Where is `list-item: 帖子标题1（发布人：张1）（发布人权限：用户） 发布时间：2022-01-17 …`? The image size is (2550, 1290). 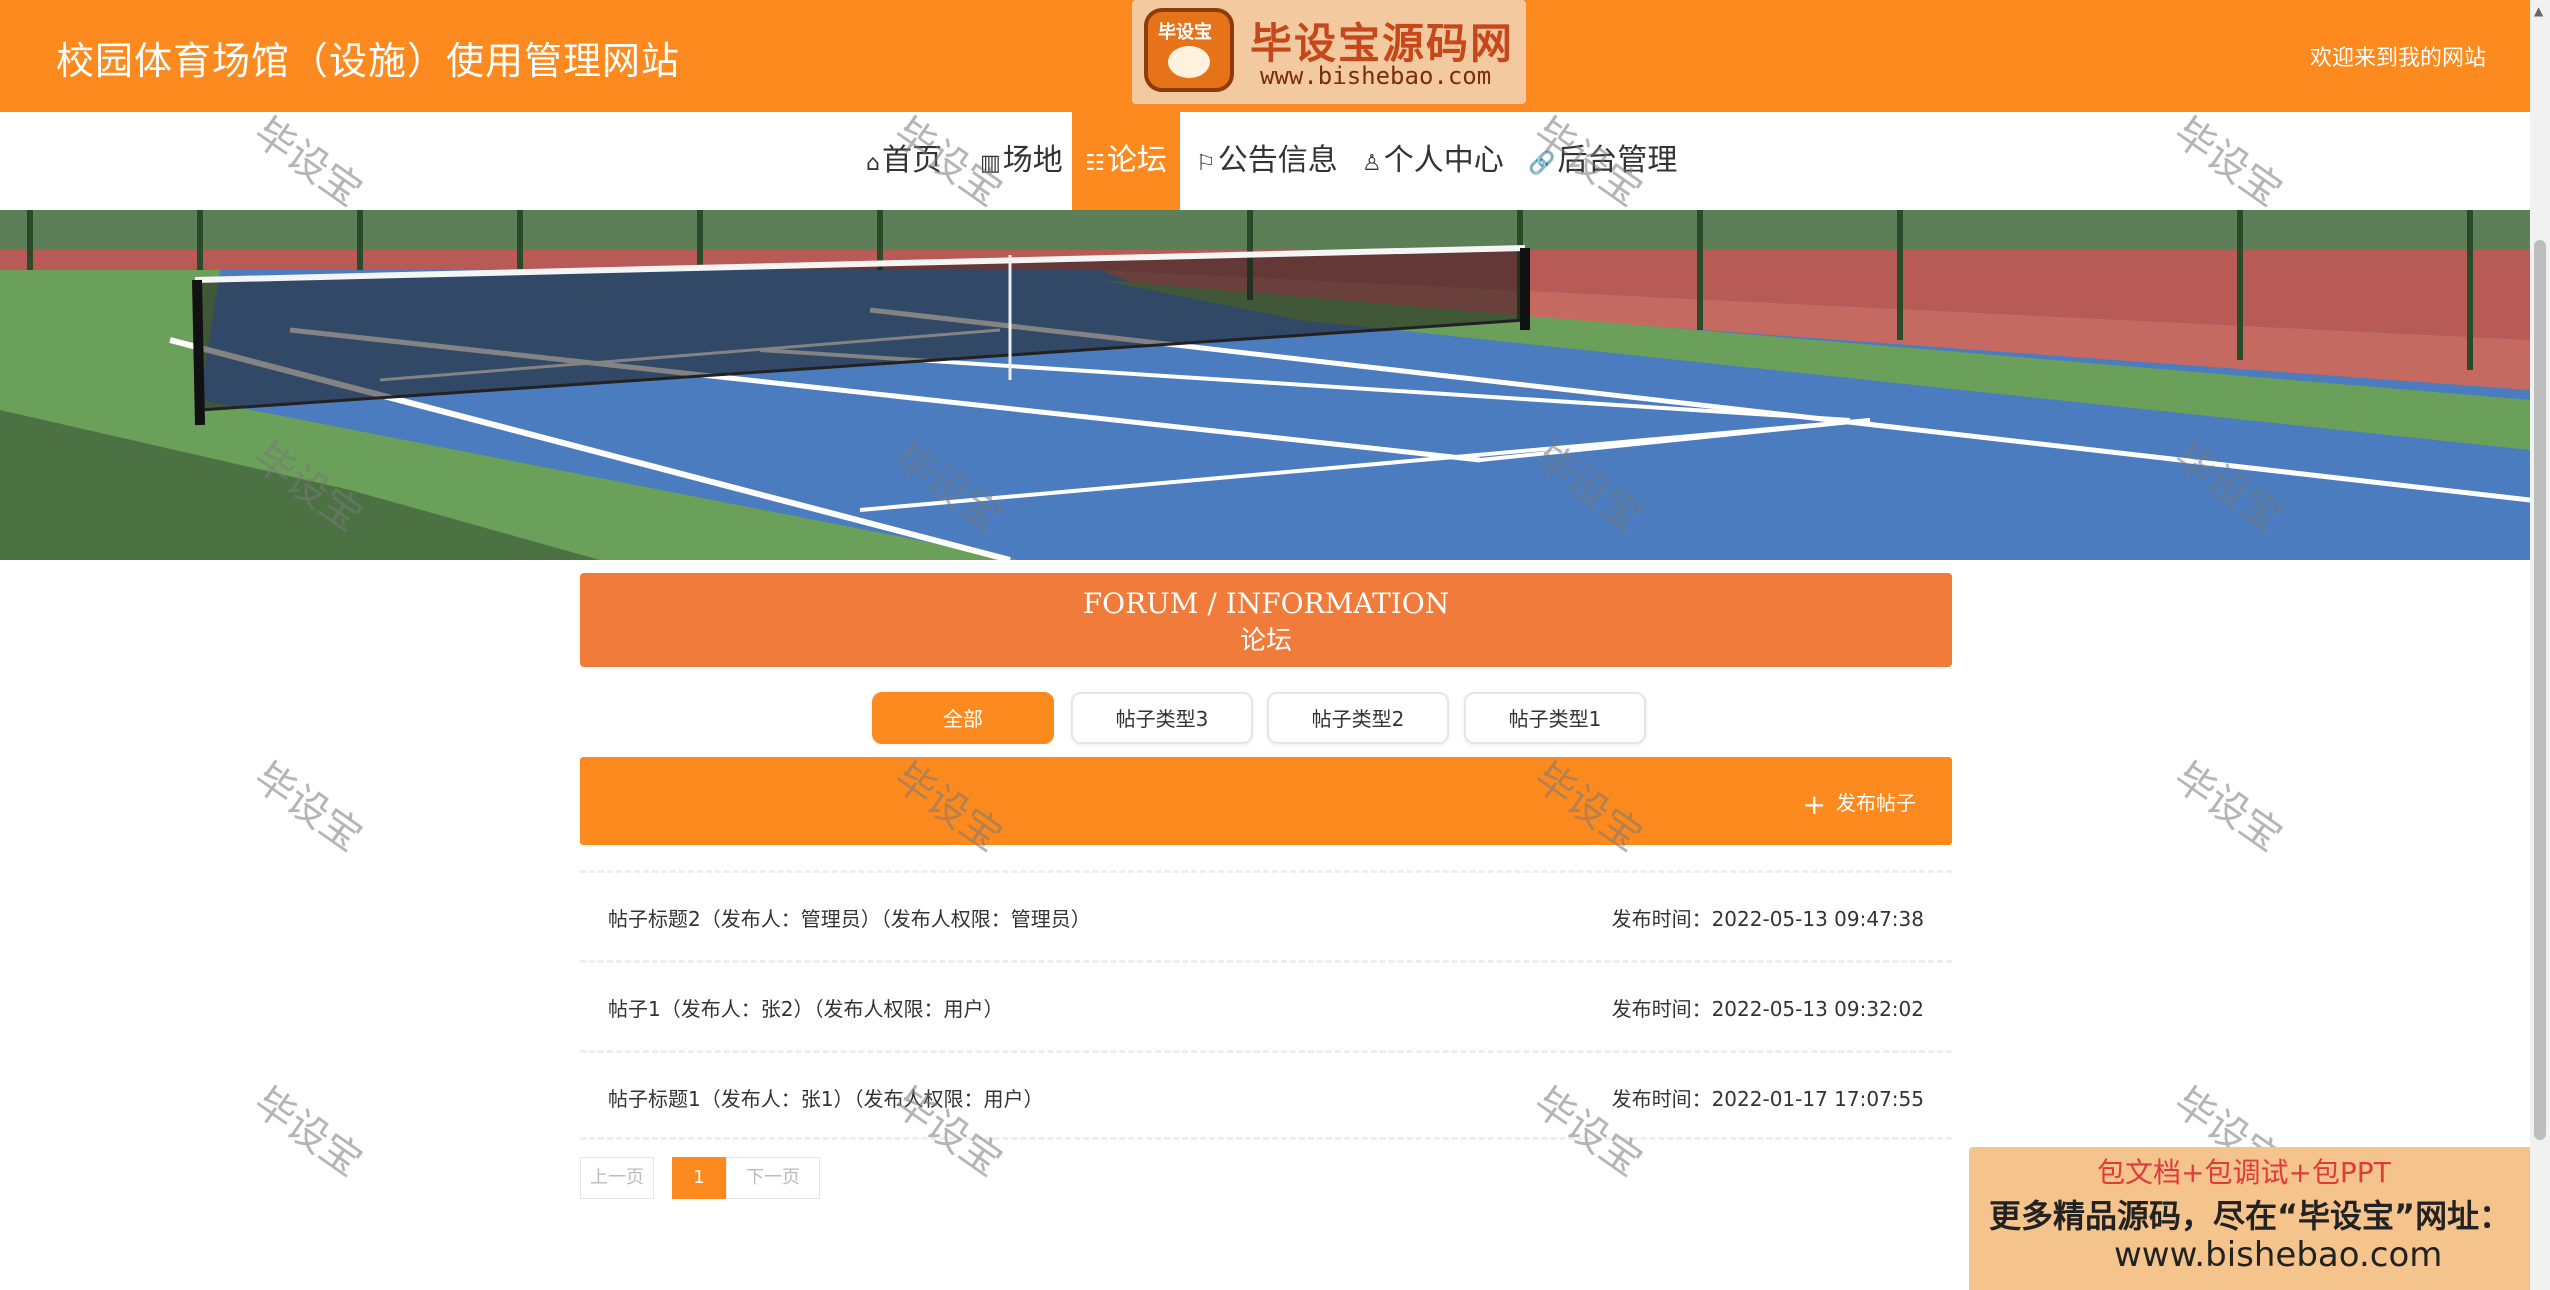 list-item: 帖子标题1（发布人：张1）（发布人权限：用户） 发布时间：2022-01-17 … is located at coordinates (1266, 1095).